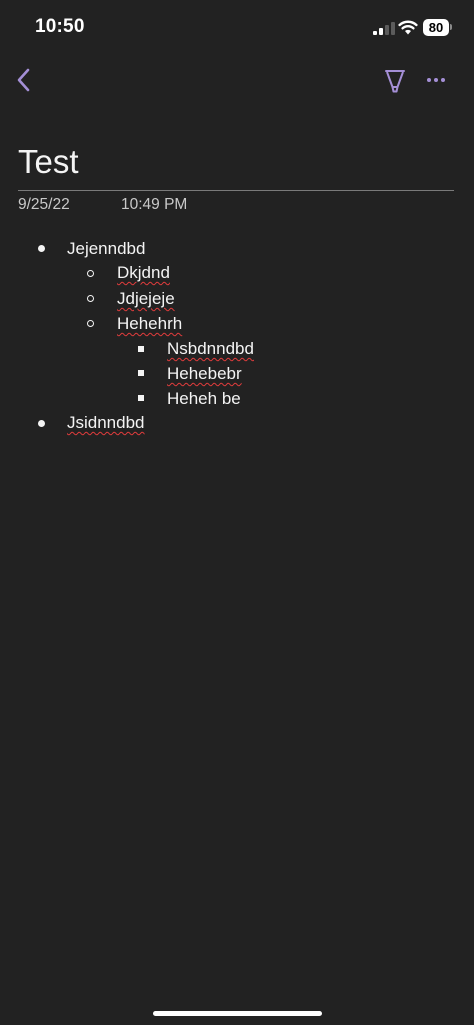  Describe the element at coordinates (146, 299) in the screenshot. I see `outline-item: Jdjejeje` at that location.